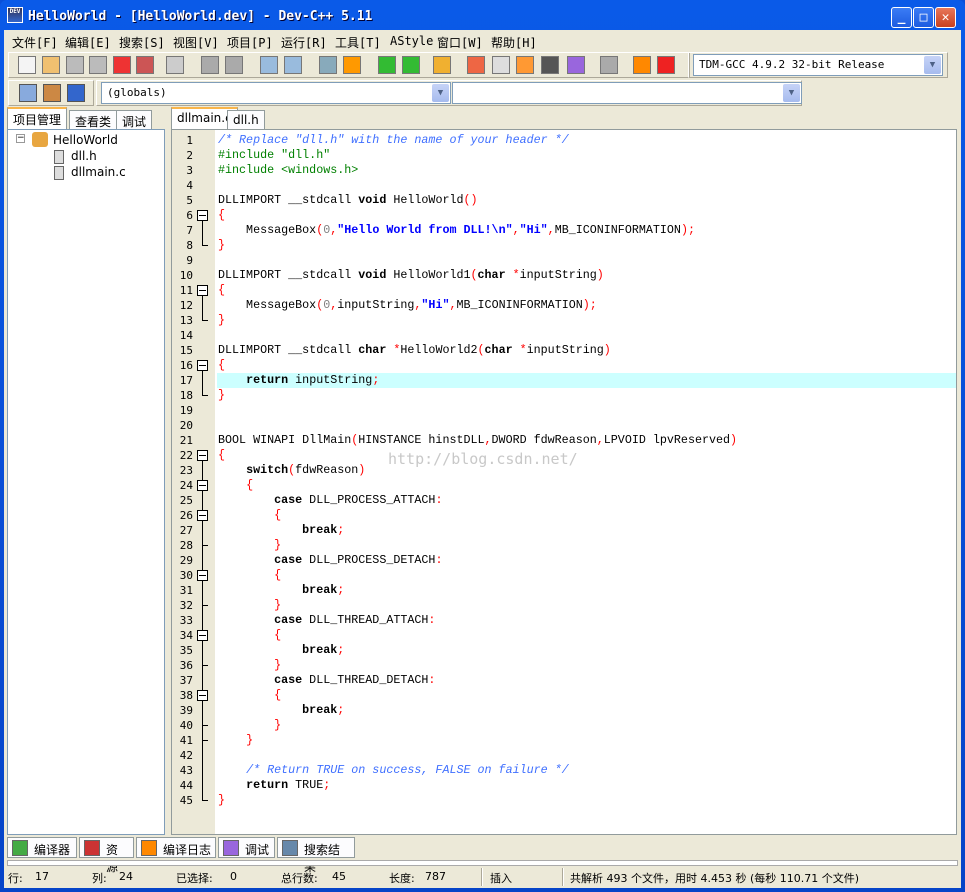  I want to click on code-line: 41 }, so click(564, 740).